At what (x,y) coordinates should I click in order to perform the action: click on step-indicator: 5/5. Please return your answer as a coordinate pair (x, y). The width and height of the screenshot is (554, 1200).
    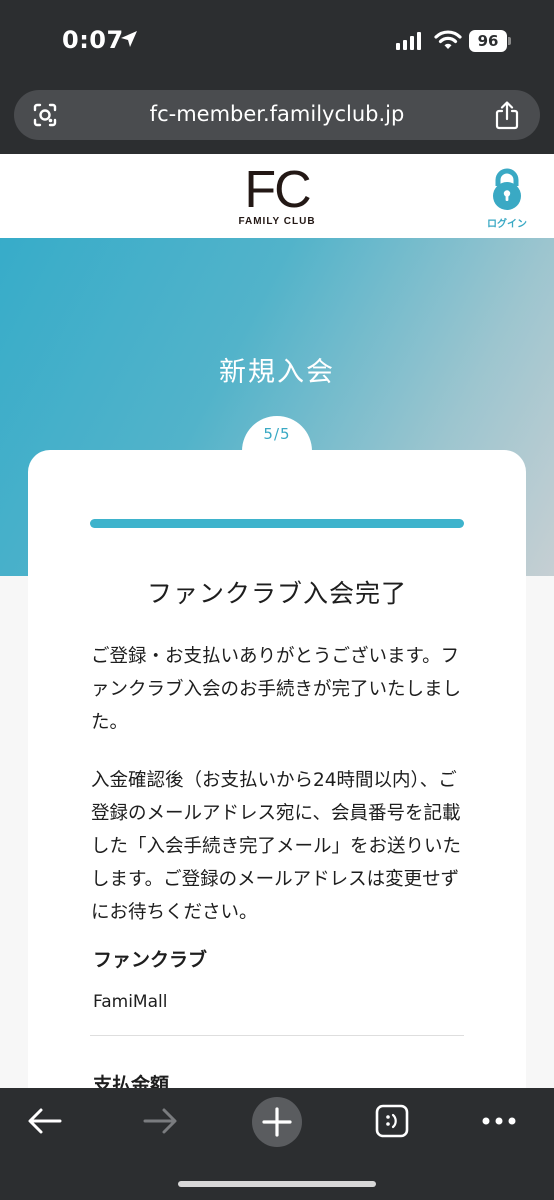
    Looking at the image, I should click on (277, 434).